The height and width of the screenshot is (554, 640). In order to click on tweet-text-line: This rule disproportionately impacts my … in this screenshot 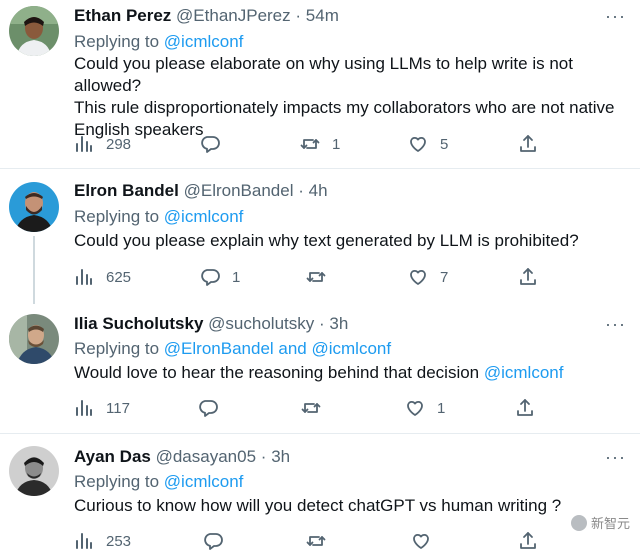, I will do `click(344, 107)`.